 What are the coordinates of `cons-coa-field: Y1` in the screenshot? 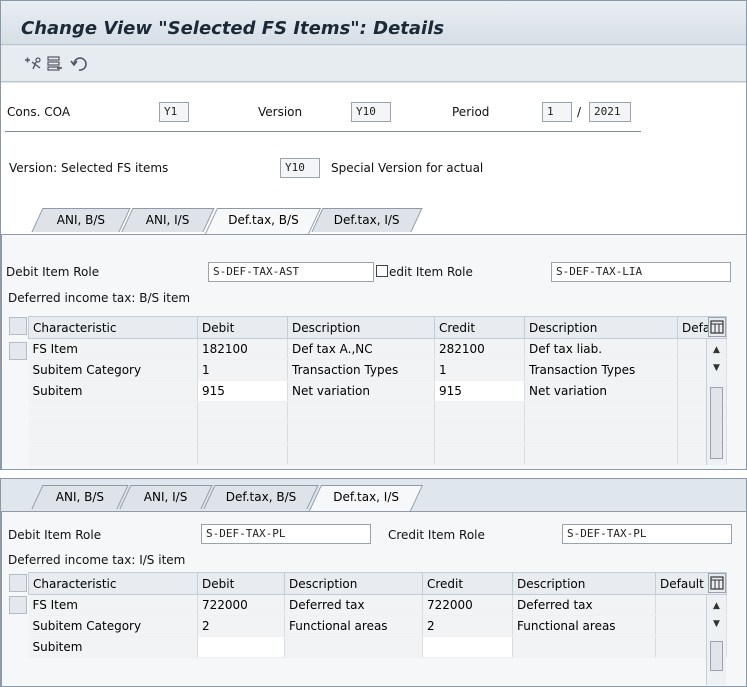 It's located at (174, 112).